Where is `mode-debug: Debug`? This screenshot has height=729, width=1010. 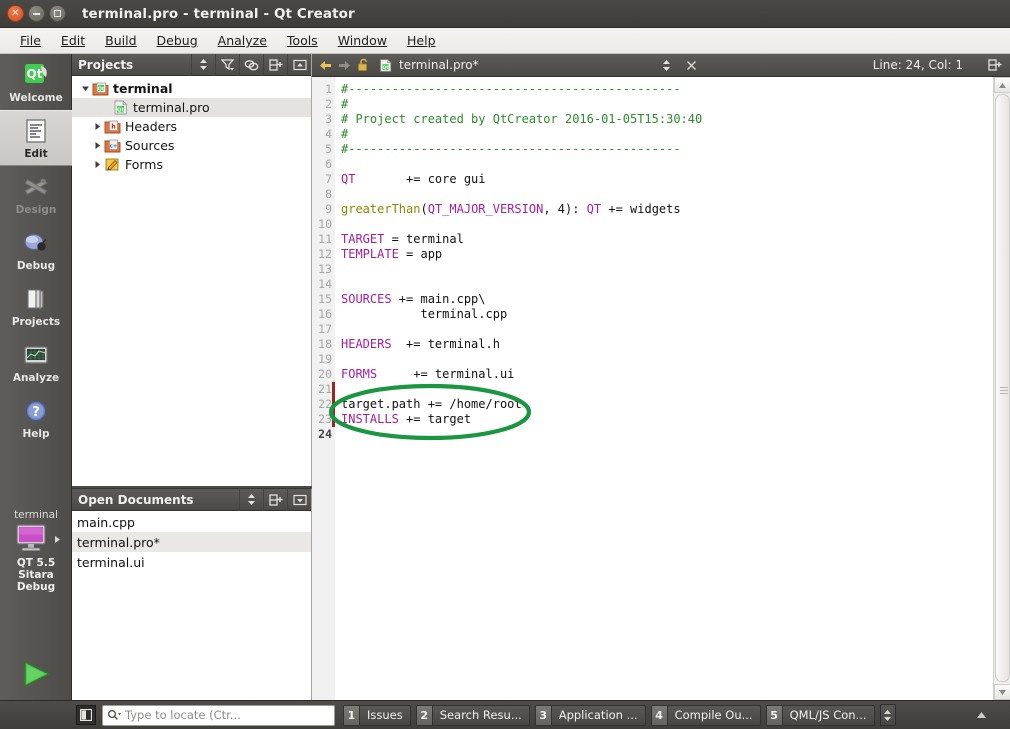
mode-debug: Debug is located at coordinates (36, 250).